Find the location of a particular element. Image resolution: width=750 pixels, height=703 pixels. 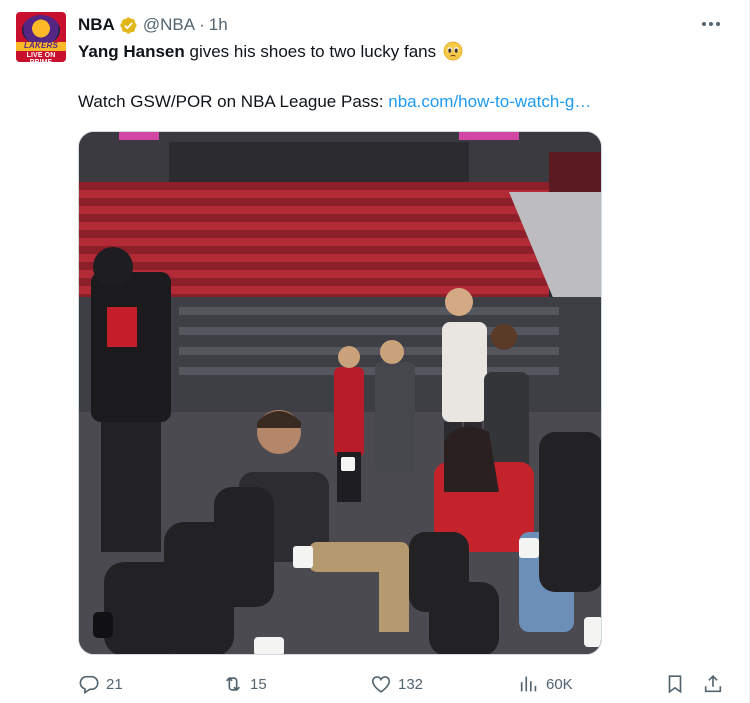

like-count: 132 is located at coordinates (411, 684).